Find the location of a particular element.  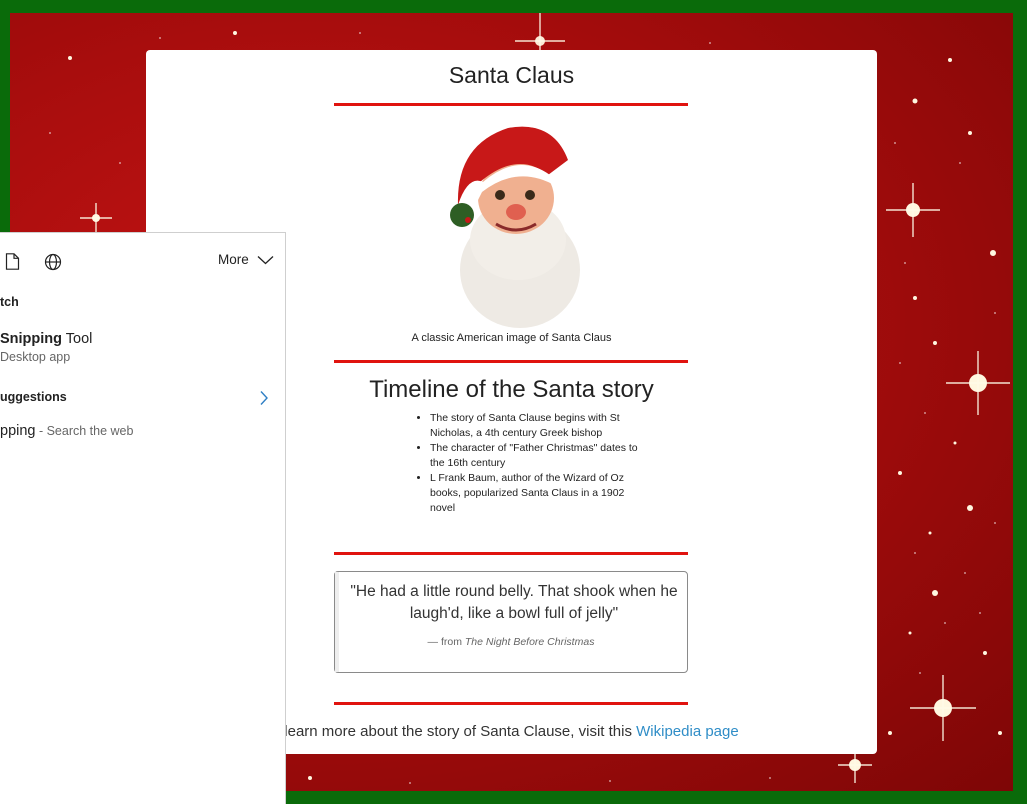

quote-citation-prefix: — from is located at coordinates (444, 642).